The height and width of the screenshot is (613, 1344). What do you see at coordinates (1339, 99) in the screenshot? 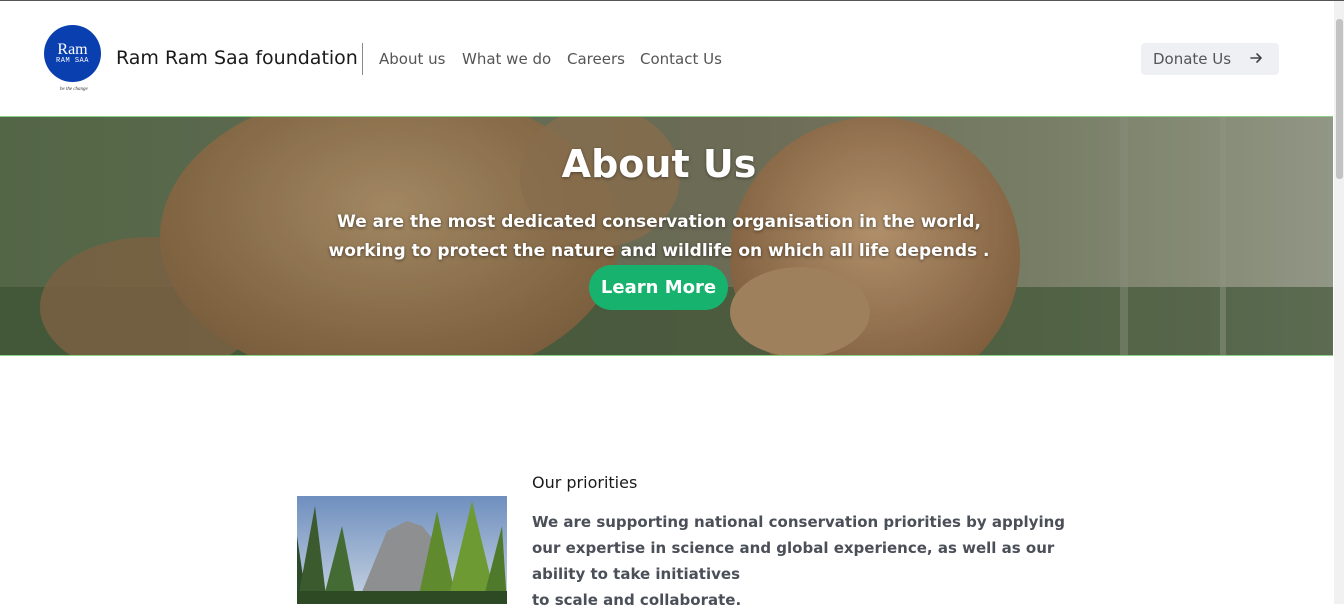
I see `scrollbar-thumb` at bounding box center [1339, 99].